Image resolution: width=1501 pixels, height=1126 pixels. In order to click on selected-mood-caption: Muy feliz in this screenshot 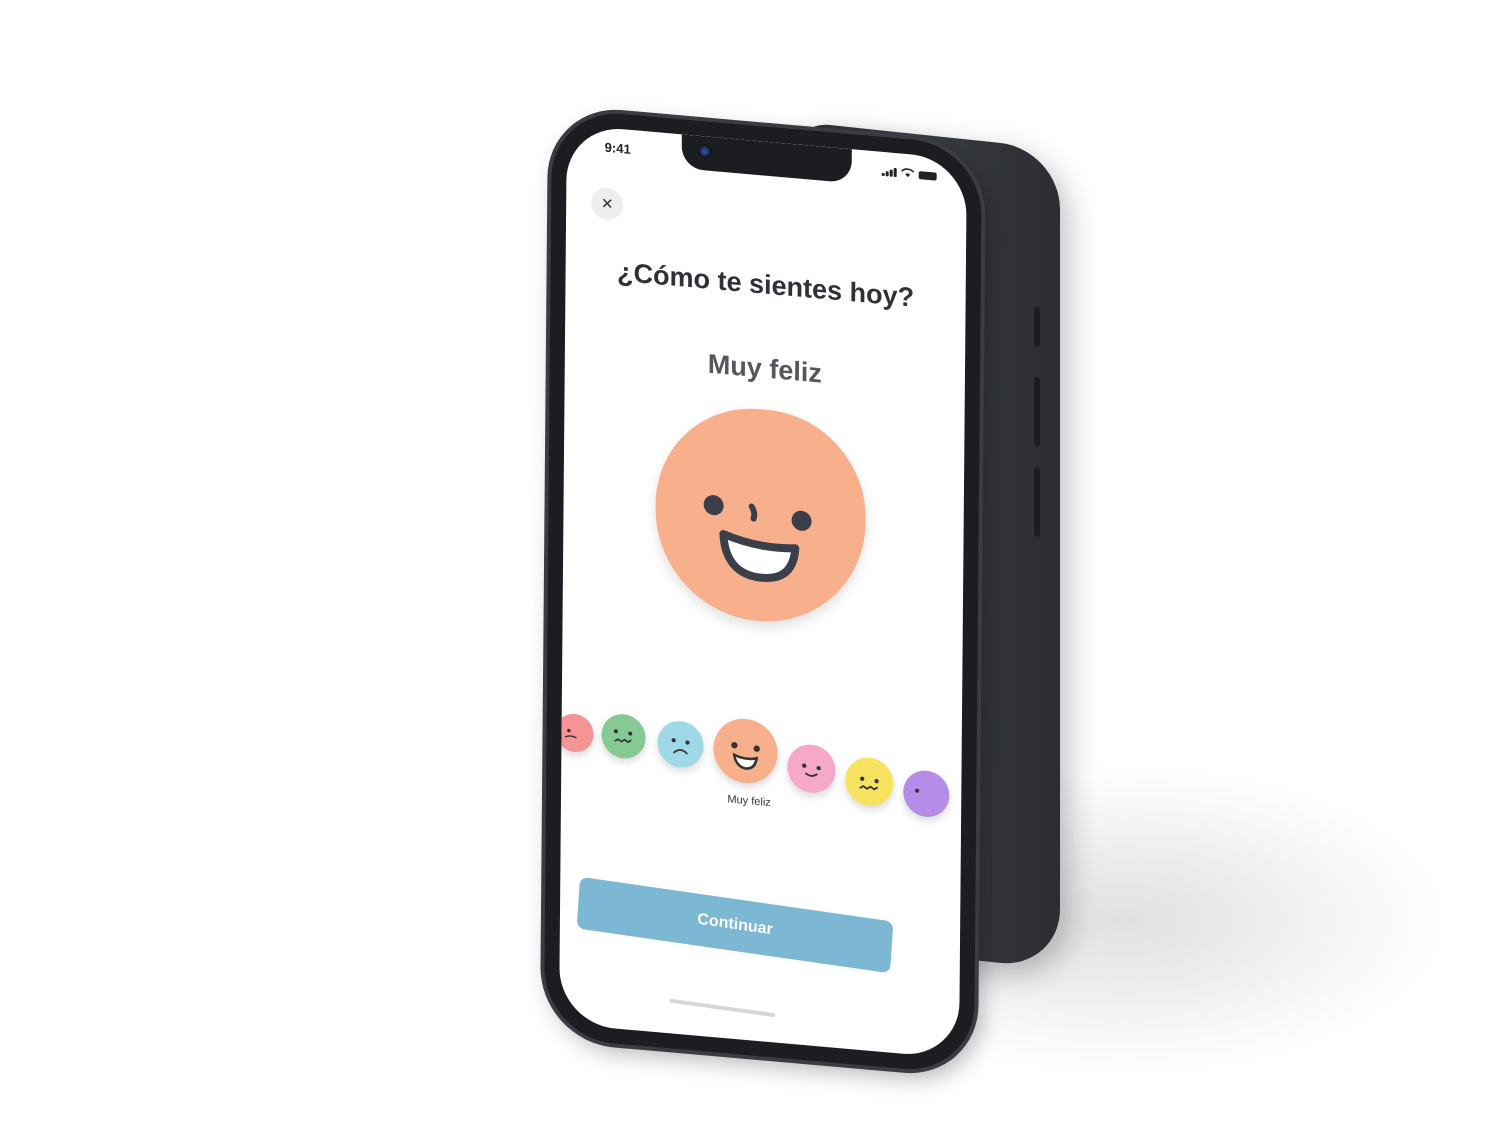, I will do `click(749, 801)`.